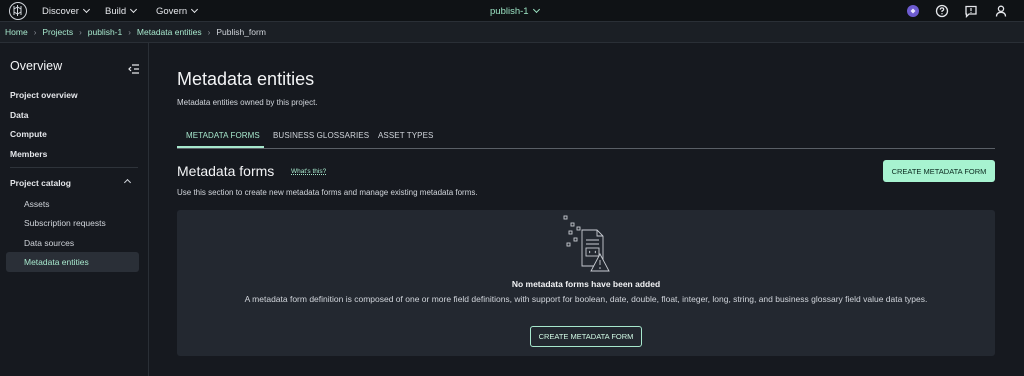  I want to click on nav-menu-govern: Govern, so click(177, 11).